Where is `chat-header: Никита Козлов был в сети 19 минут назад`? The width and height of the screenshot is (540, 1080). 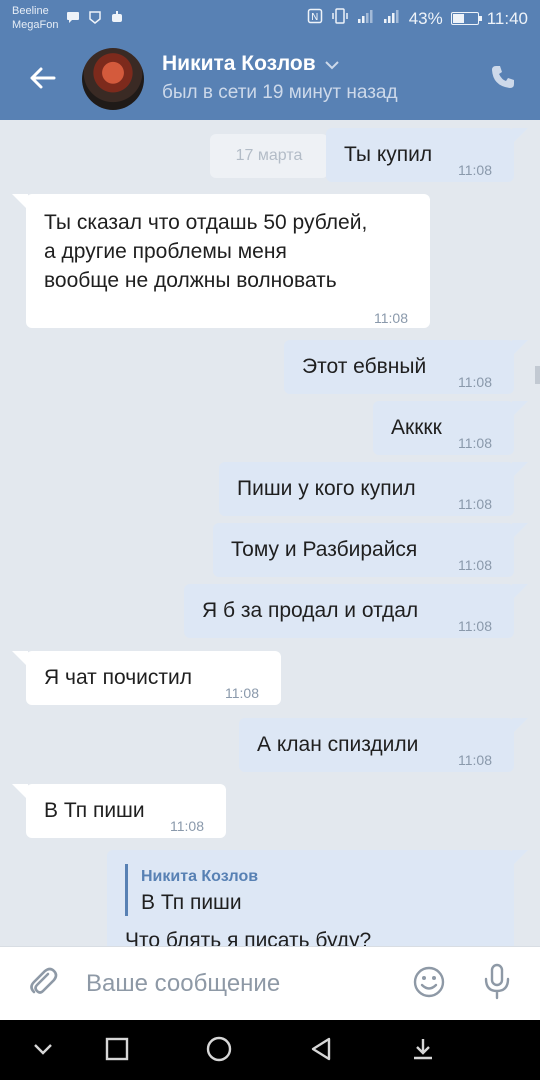 chat-header: Никита Козлов был в сети 19 минут назад is located at coordinates (270, 79).